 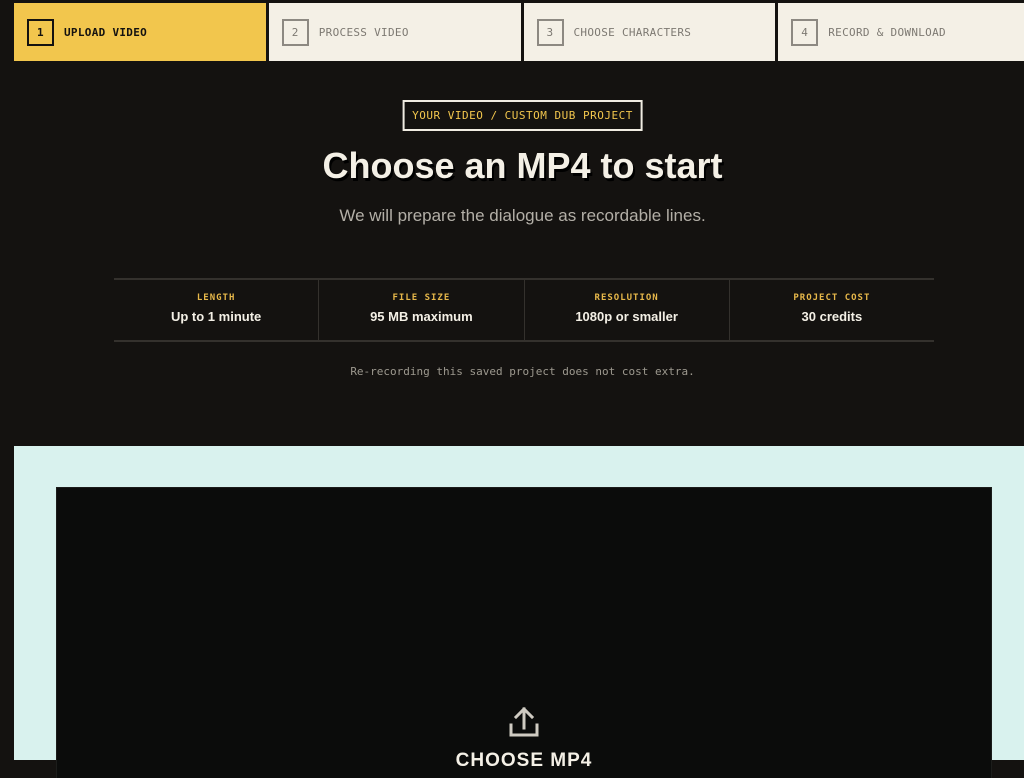 I want to click on step-number: 3, so click(x=550, y=32).